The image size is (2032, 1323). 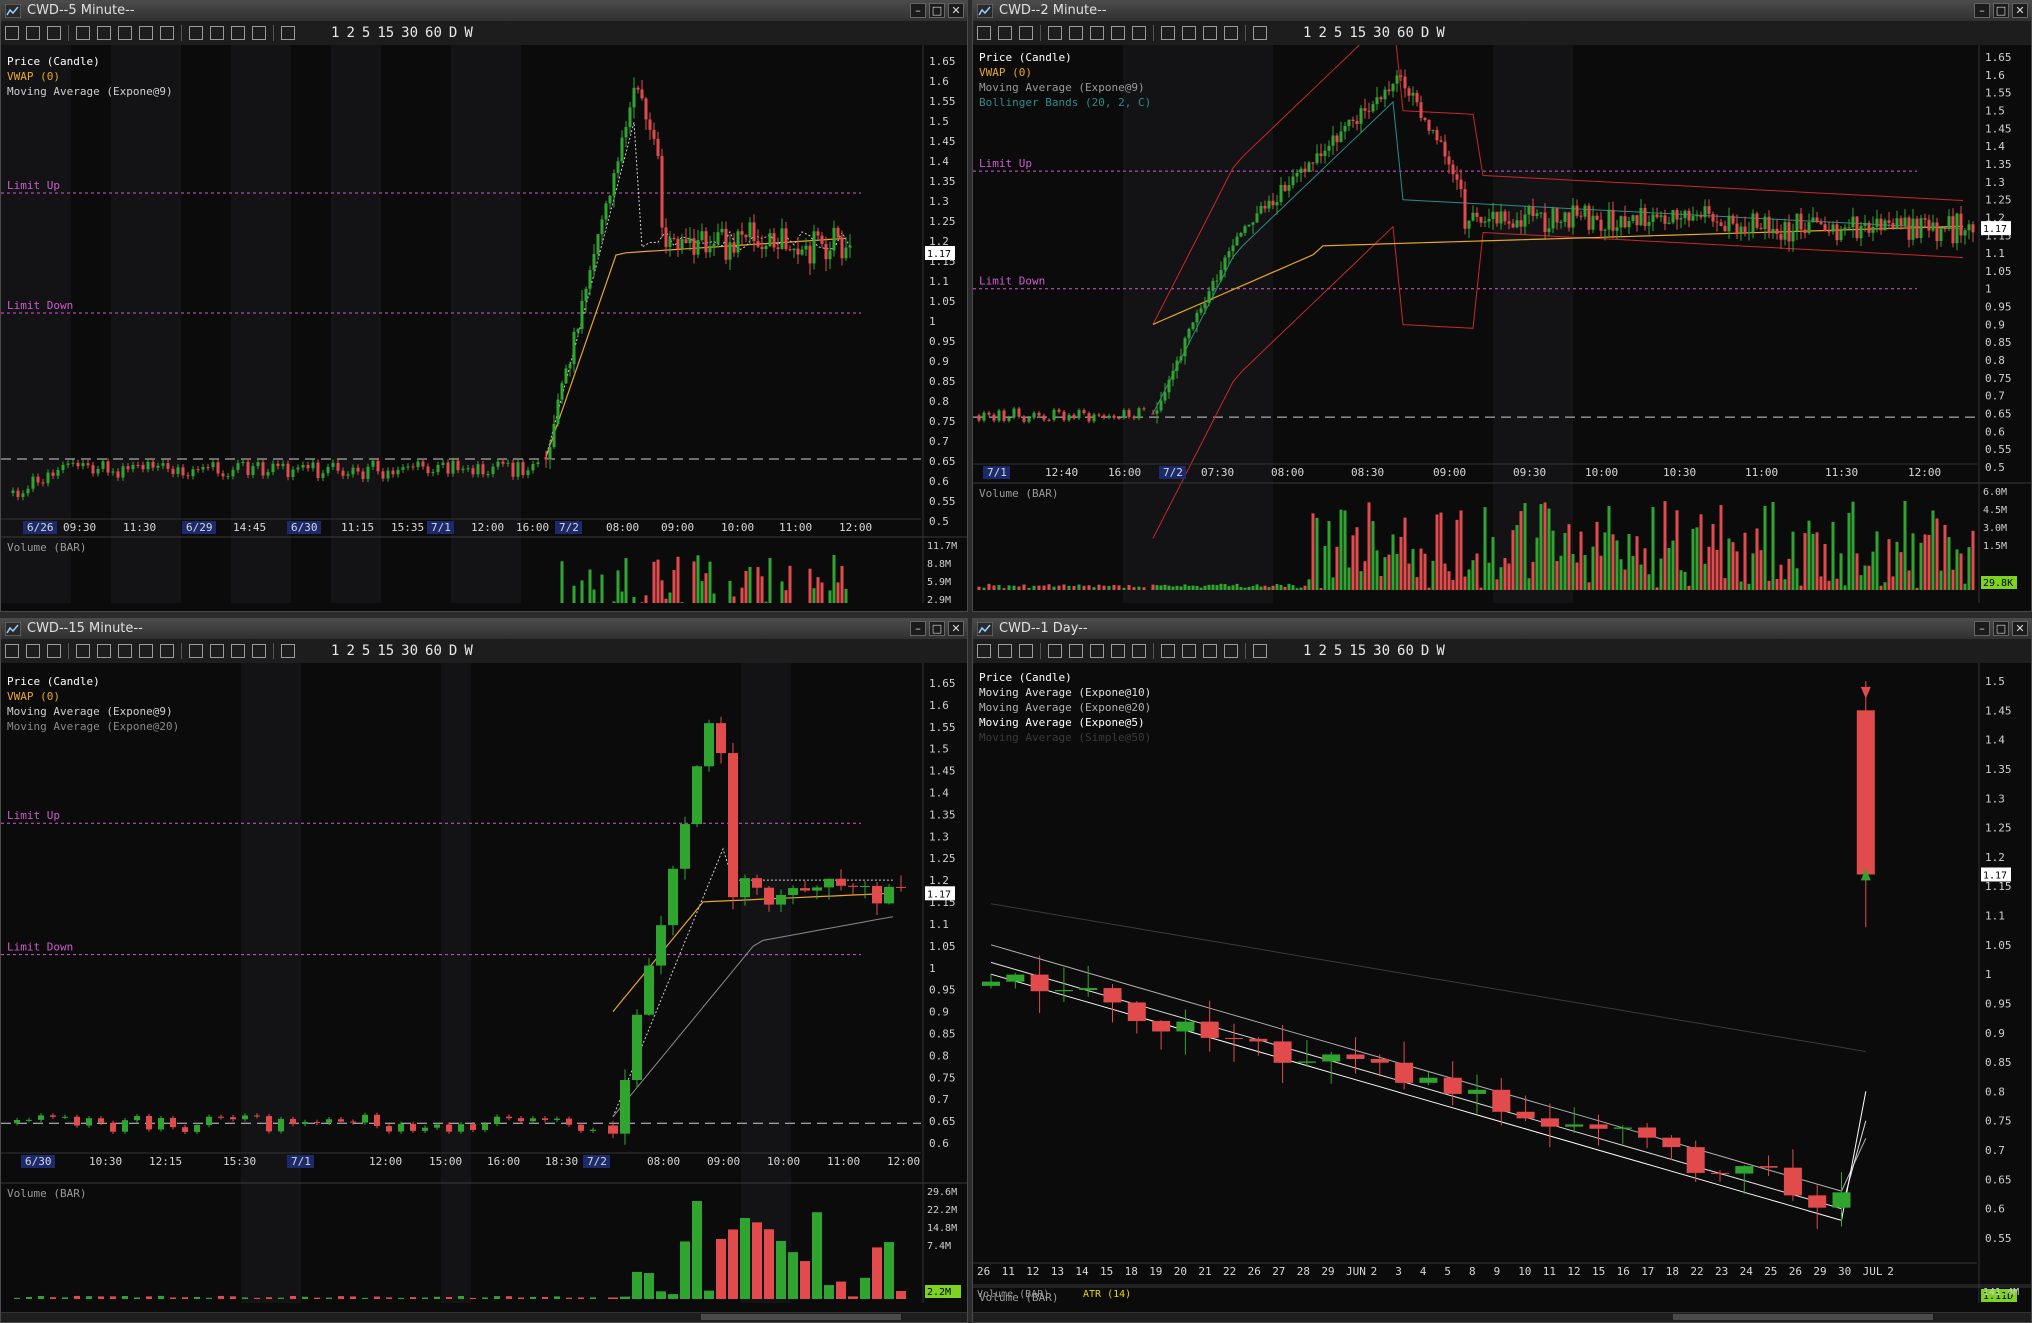 What do you see at coordinates (484, 11) in the screenshot?
I see `title-bar: CWD--5 Minute-- – □ ✕` at bounding box center [484, 11].